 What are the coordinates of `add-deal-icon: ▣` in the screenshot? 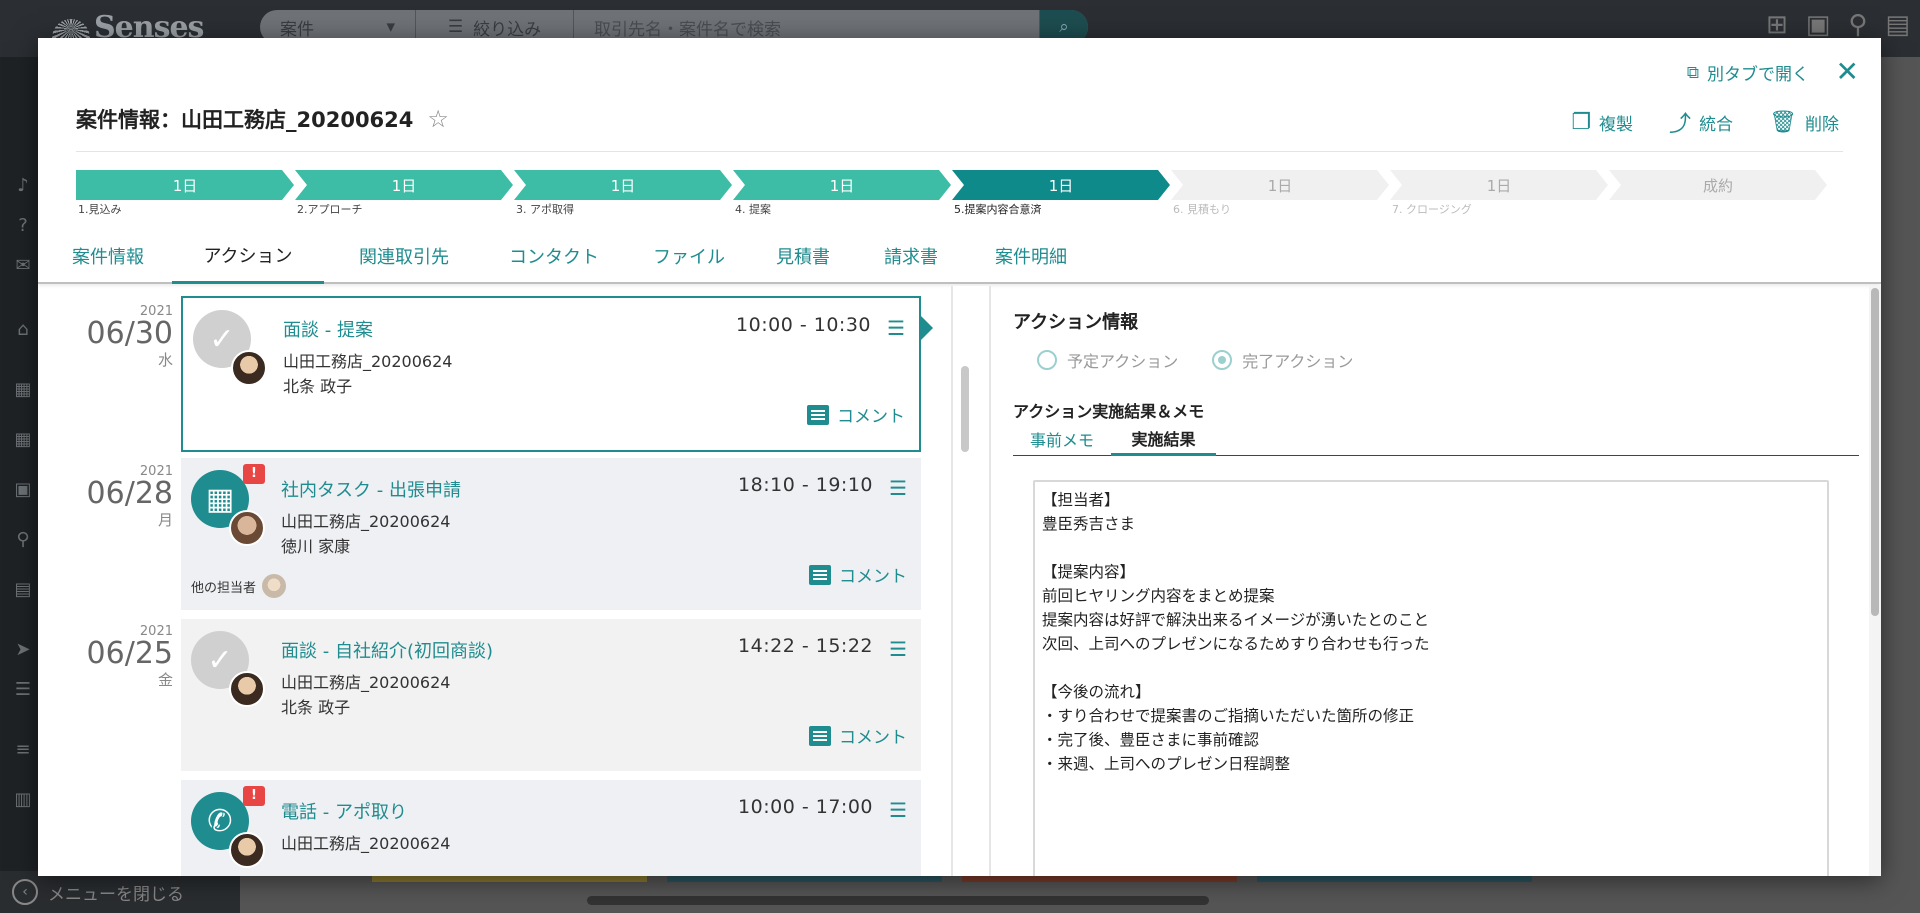 It's located at (1818, 25).